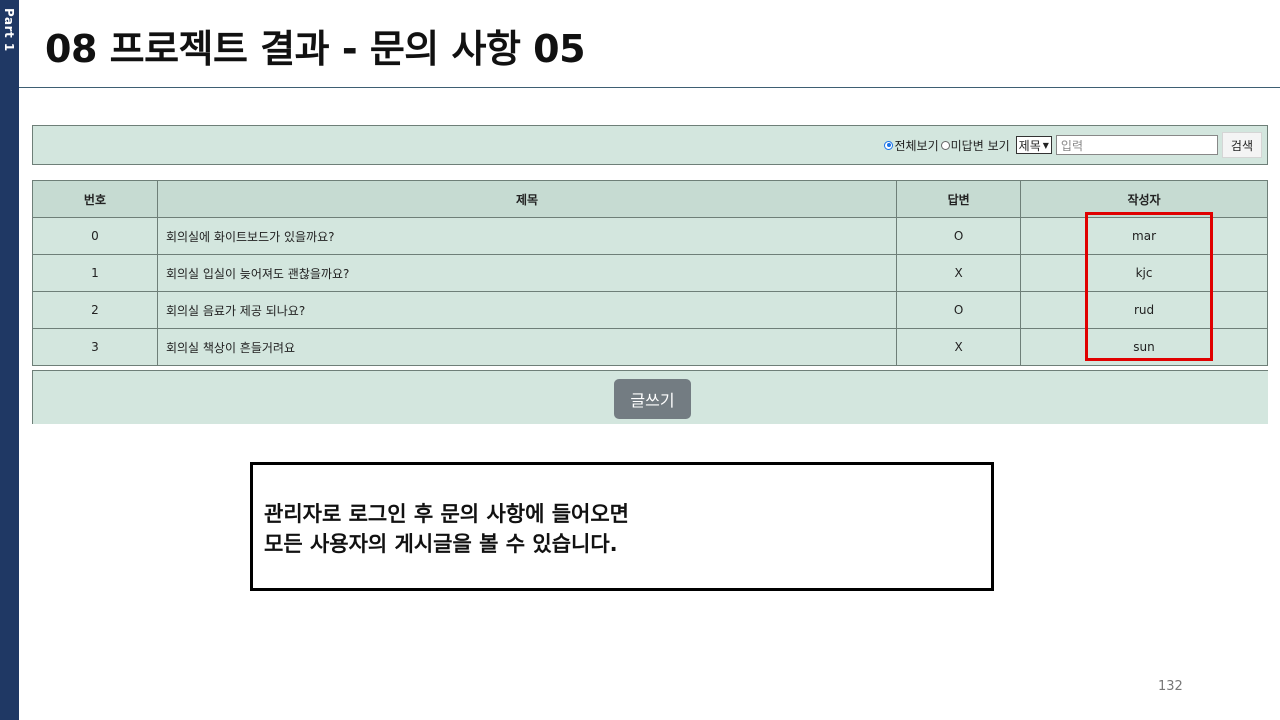 The width and height of the screenshot is (1280, 720). Describe the element at coordinates (527, 310) in the screenshot. I see `cell-title: 회의실 음료가 제공 되나요?` at that location.